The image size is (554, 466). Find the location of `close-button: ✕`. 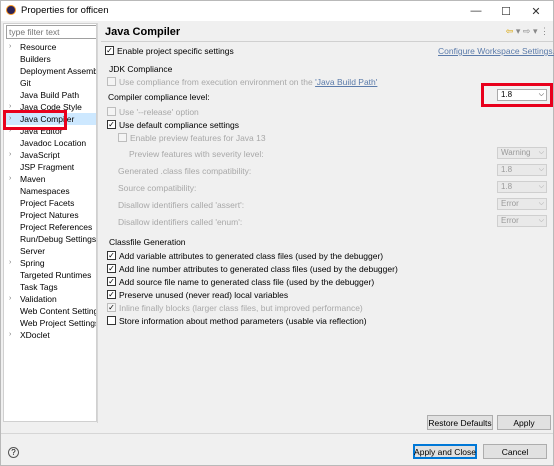

close-button: ✕ is located at coordinates (536, 11).